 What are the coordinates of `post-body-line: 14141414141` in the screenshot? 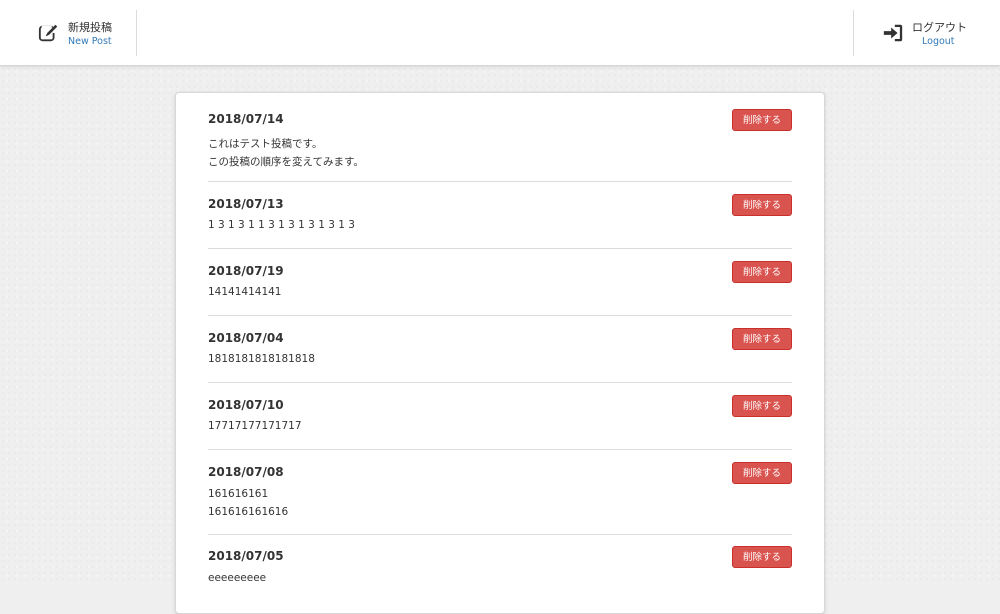 It's located at (245, 292).